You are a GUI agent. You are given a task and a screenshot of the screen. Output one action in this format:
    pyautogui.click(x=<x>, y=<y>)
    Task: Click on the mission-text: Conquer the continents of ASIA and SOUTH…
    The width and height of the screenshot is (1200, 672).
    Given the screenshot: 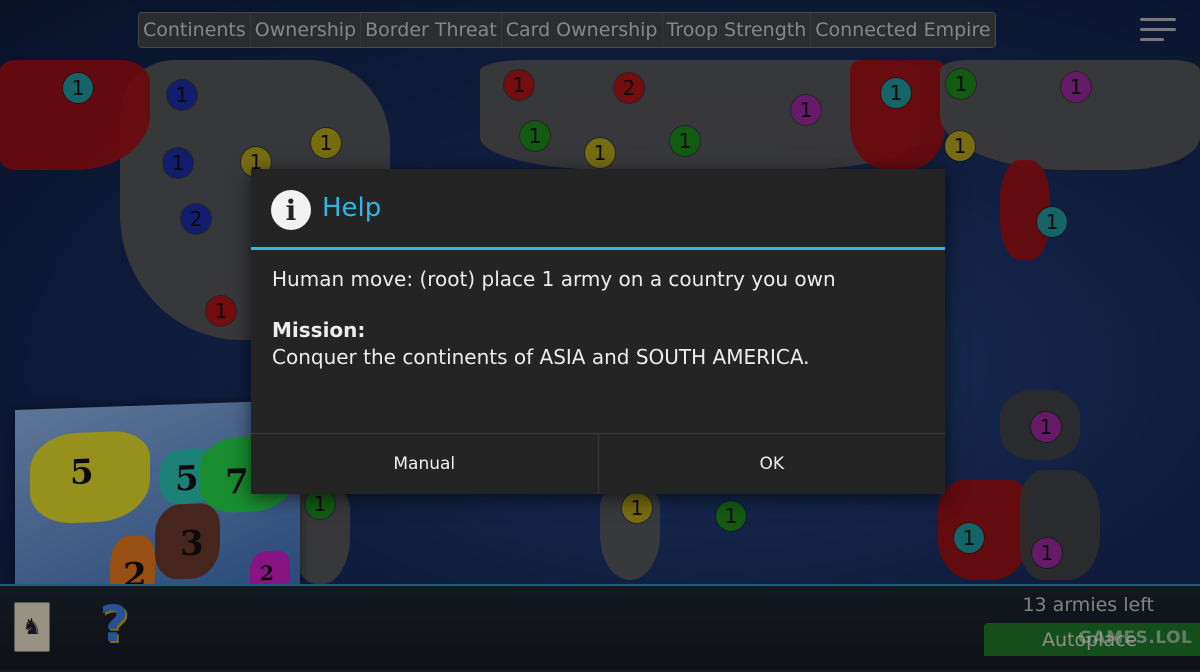 What is the action you would take?
    pyautogui.click(x=541, y=357)
    